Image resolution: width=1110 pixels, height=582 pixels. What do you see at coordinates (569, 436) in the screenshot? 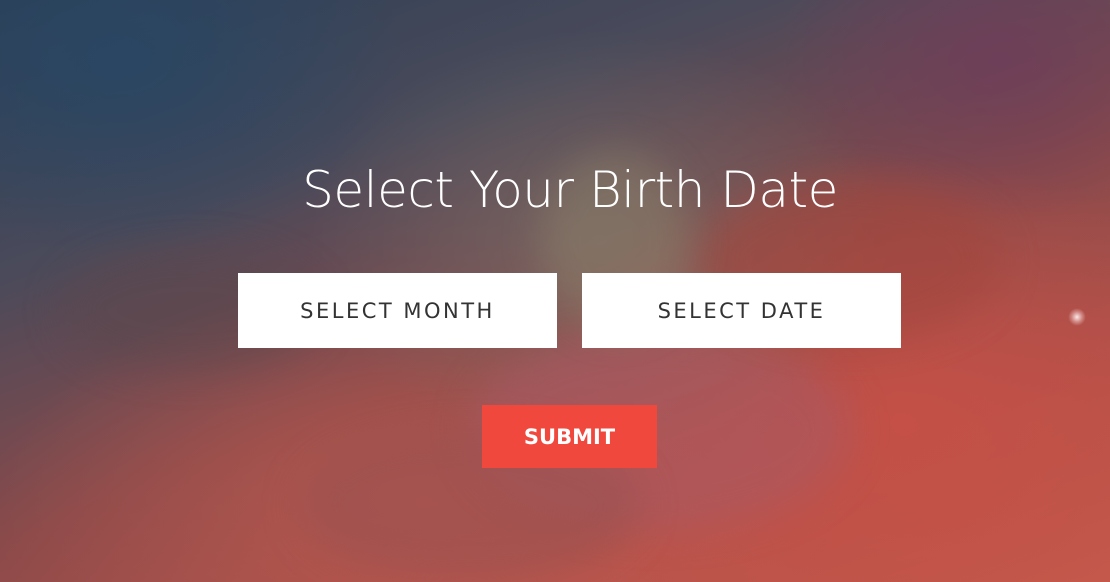
I see `submit-button: SUBMIT` at bounding box center [569, 436].